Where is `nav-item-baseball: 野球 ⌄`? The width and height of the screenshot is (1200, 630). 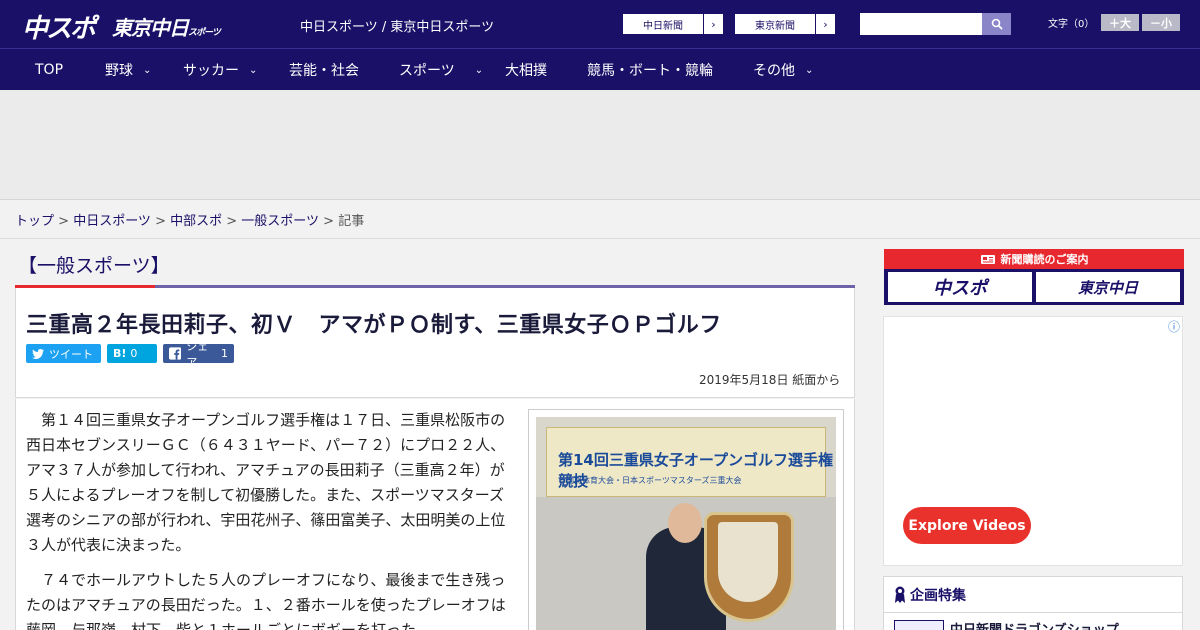 nav-item-baseball: 野球 ⌄ is located at coordinates (128, 70).